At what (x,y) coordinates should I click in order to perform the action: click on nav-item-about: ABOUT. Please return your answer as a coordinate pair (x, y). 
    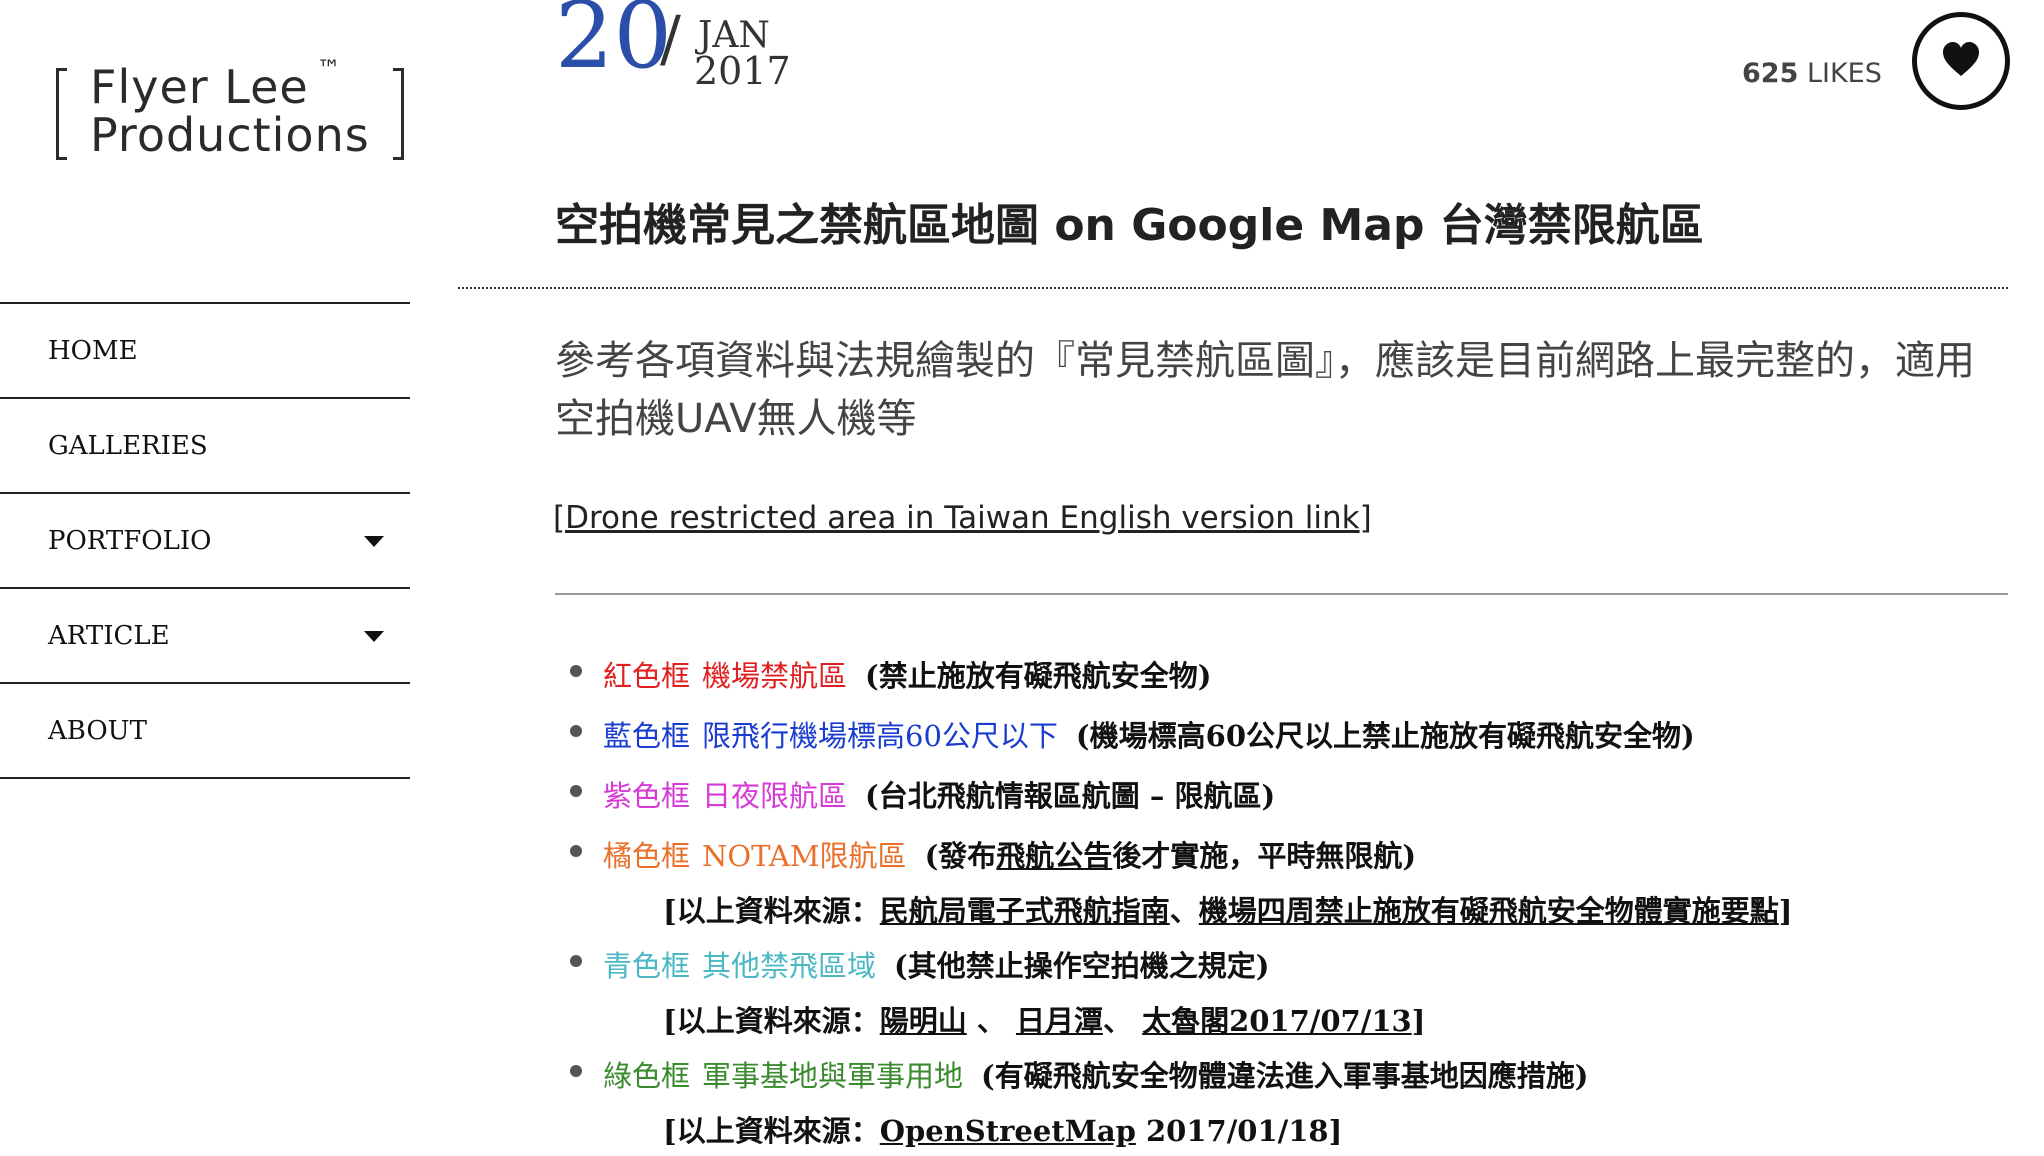
    Looking at the image, I should click on (205, 731).